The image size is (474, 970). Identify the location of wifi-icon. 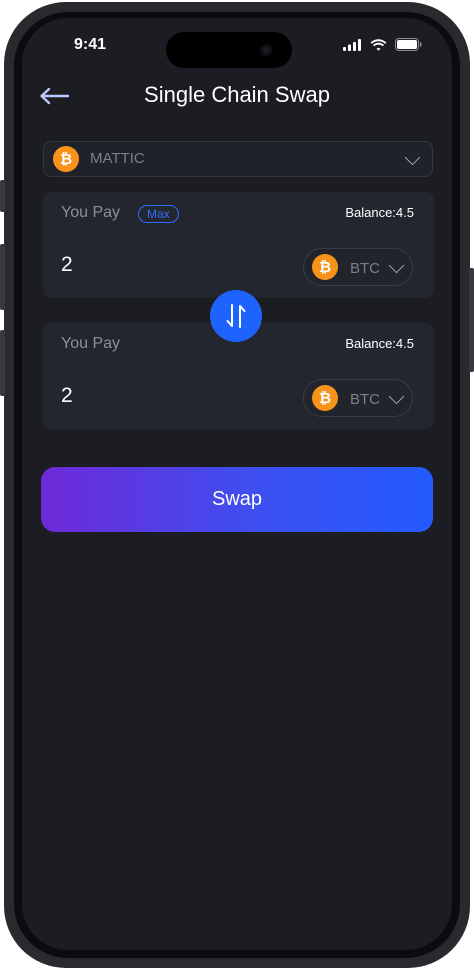
(378, 44).